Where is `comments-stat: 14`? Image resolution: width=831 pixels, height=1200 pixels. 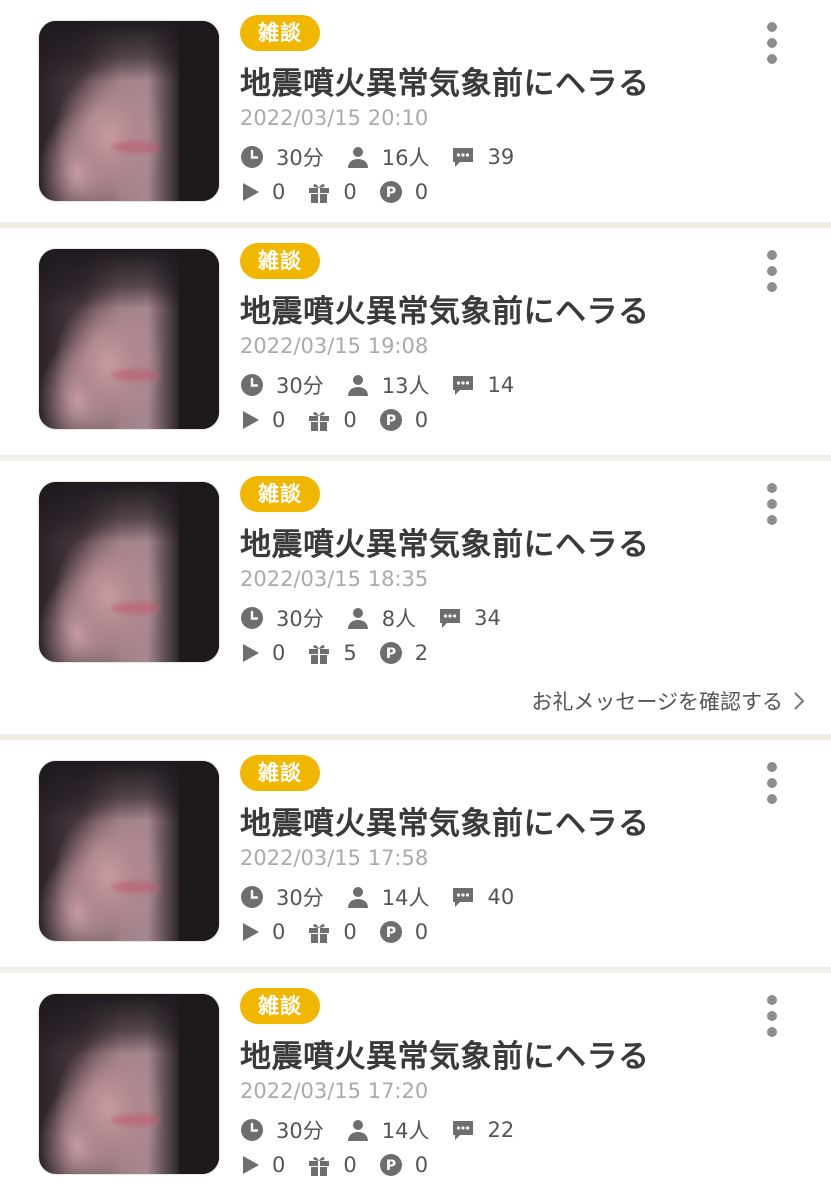 comments-stat: 14 is located at coordinates (482, 385).